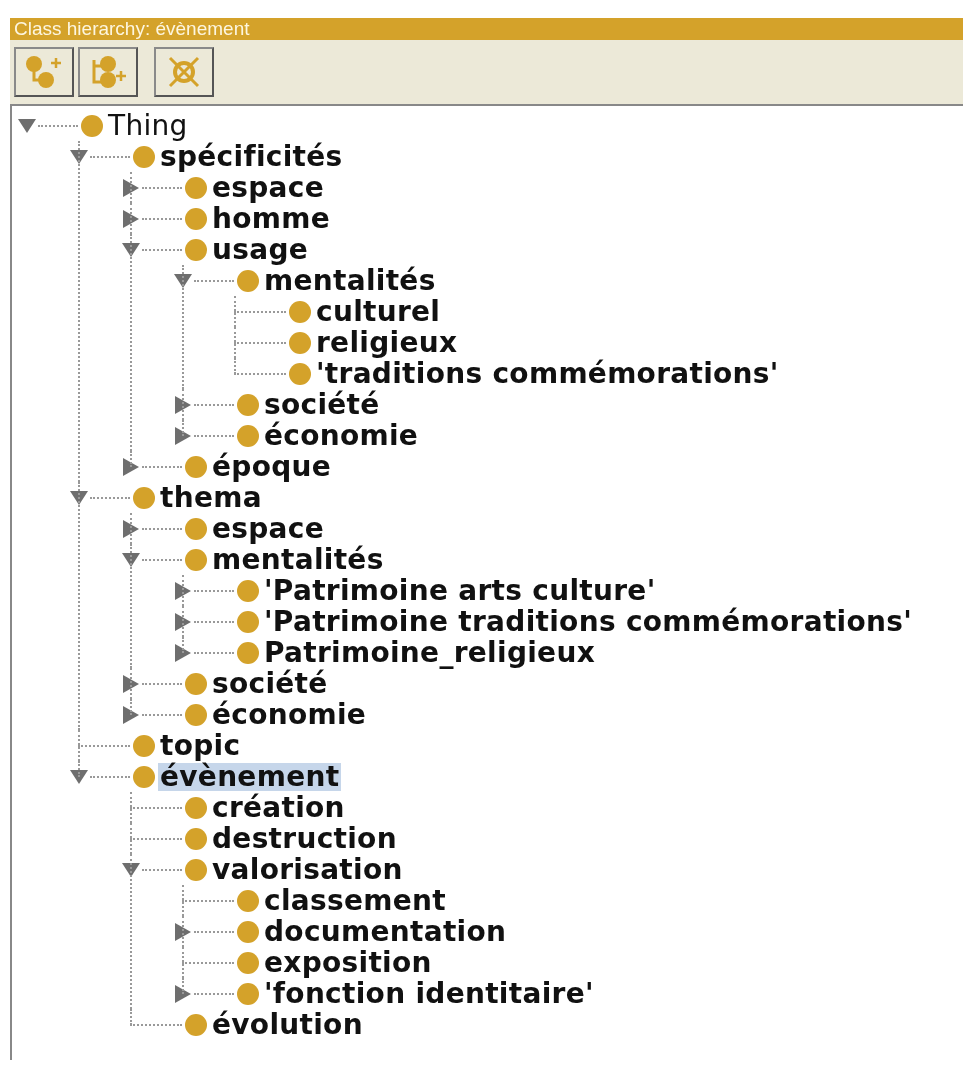 The image size is (963, 1066). I want to click on delete-button, so click(184, 72).